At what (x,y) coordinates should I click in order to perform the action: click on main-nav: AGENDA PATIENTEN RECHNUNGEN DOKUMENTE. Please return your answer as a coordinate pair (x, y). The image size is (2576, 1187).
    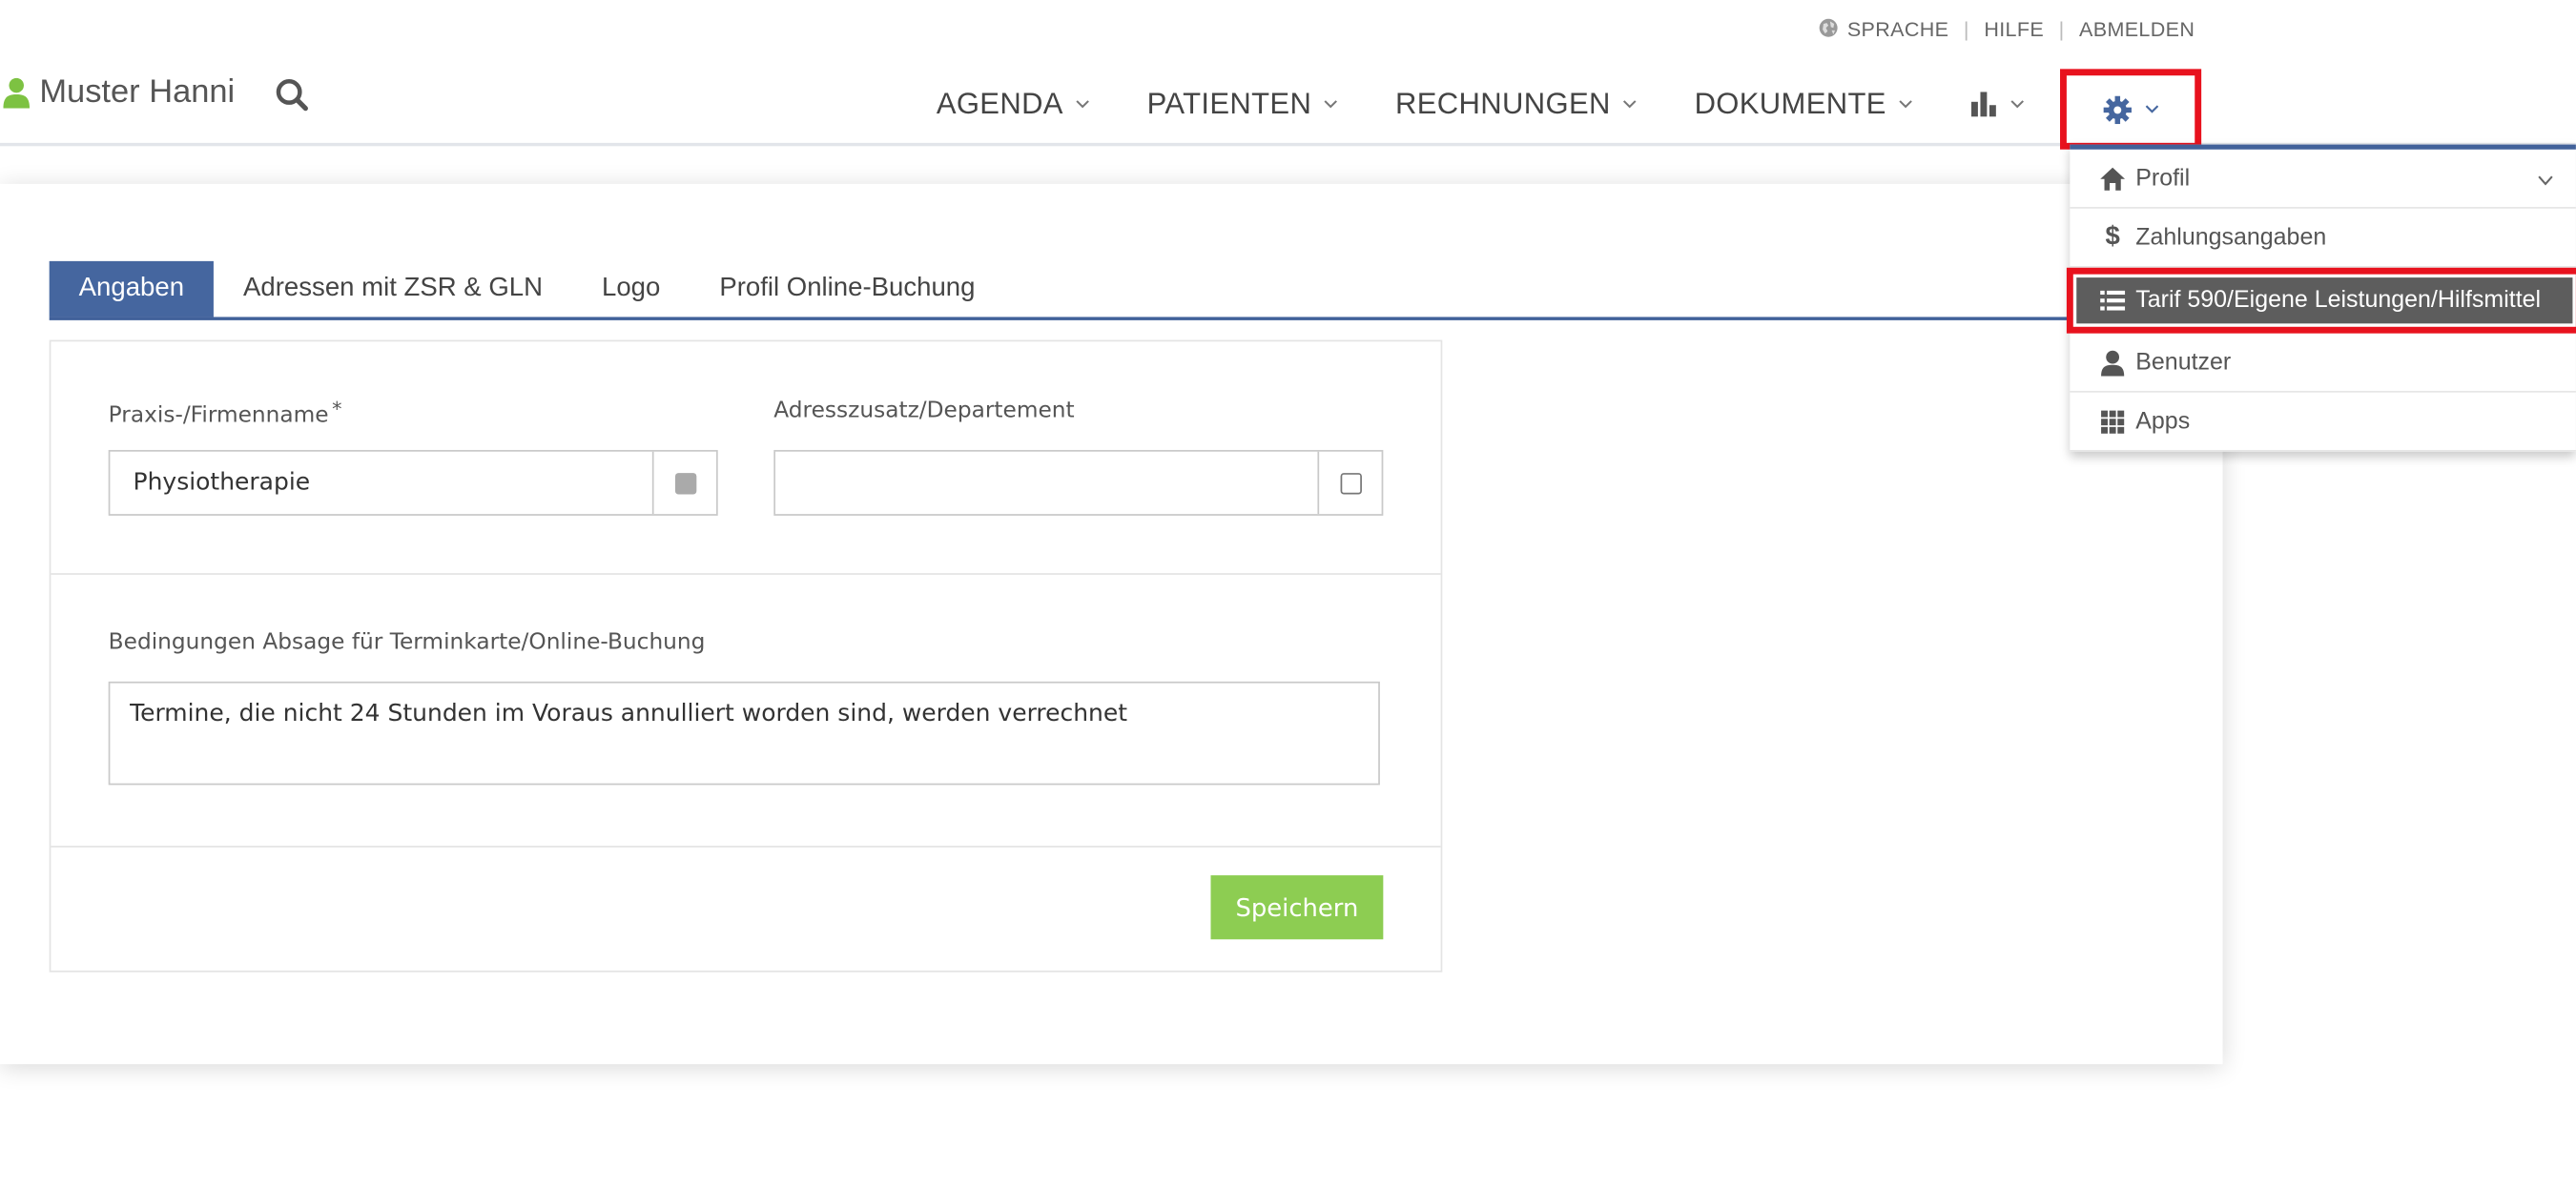
    Looking at the image, I should click on (1481, 104).